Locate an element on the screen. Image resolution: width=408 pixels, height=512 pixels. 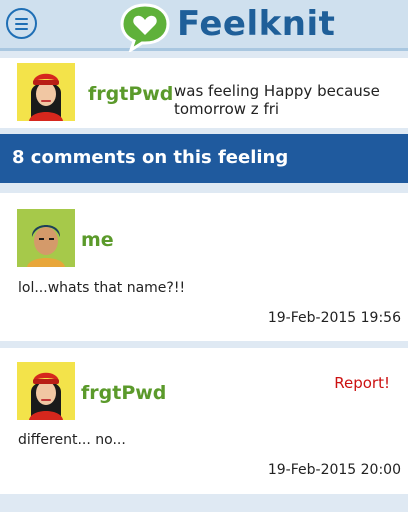
post-username: frgtPwd is located at coordinates (130, 94).